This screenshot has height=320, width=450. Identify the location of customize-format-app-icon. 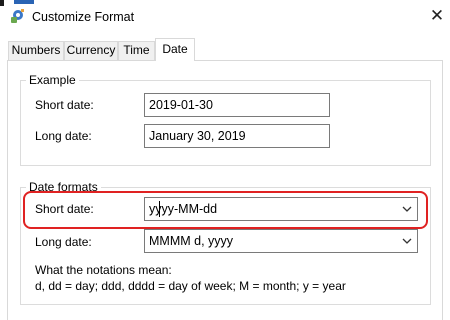
(17, 16).